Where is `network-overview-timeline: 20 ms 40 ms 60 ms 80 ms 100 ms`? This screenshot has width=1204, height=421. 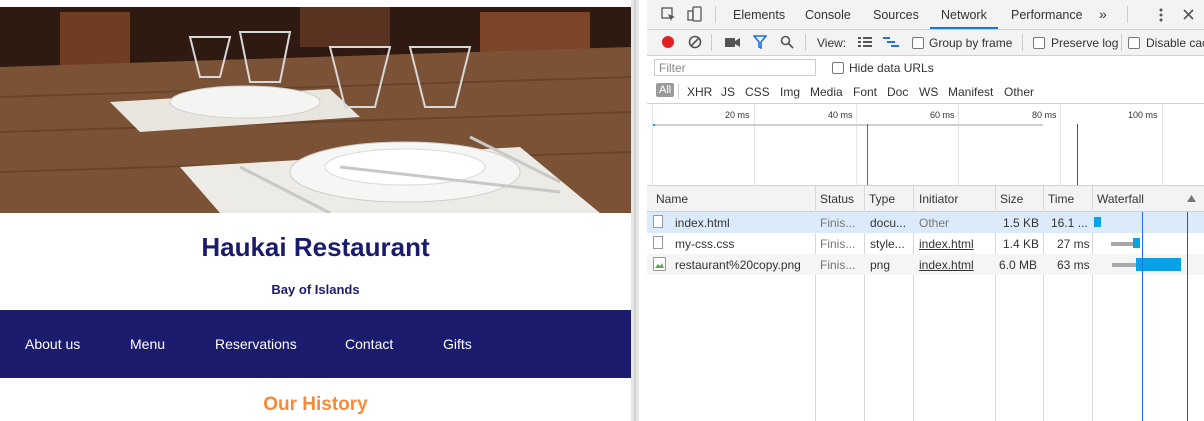 network-overview-timeline: 20 ms 40 ms 60 ms 80 ms 100 ms is located at coordinates (925, 145).